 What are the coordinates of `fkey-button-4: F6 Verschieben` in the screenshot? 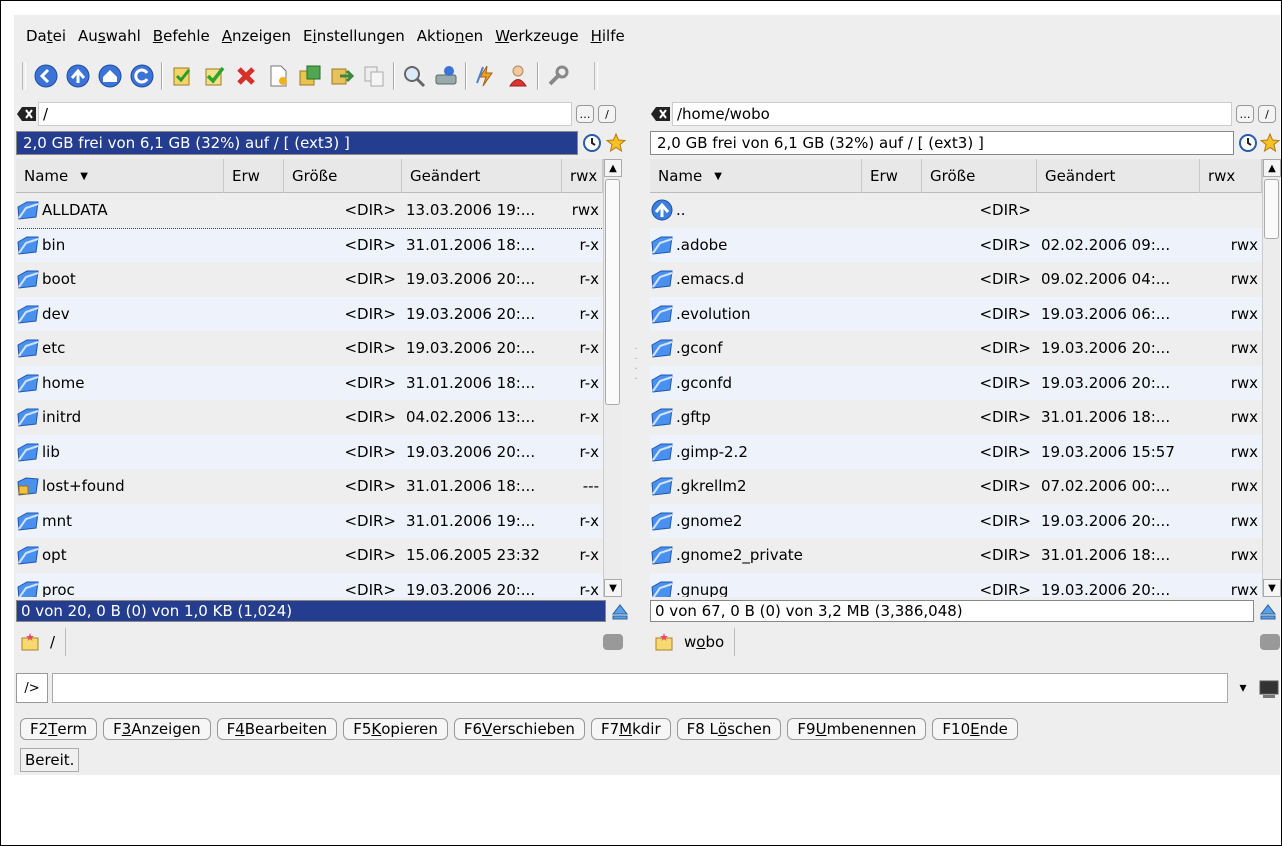 It's located at (519, 729).